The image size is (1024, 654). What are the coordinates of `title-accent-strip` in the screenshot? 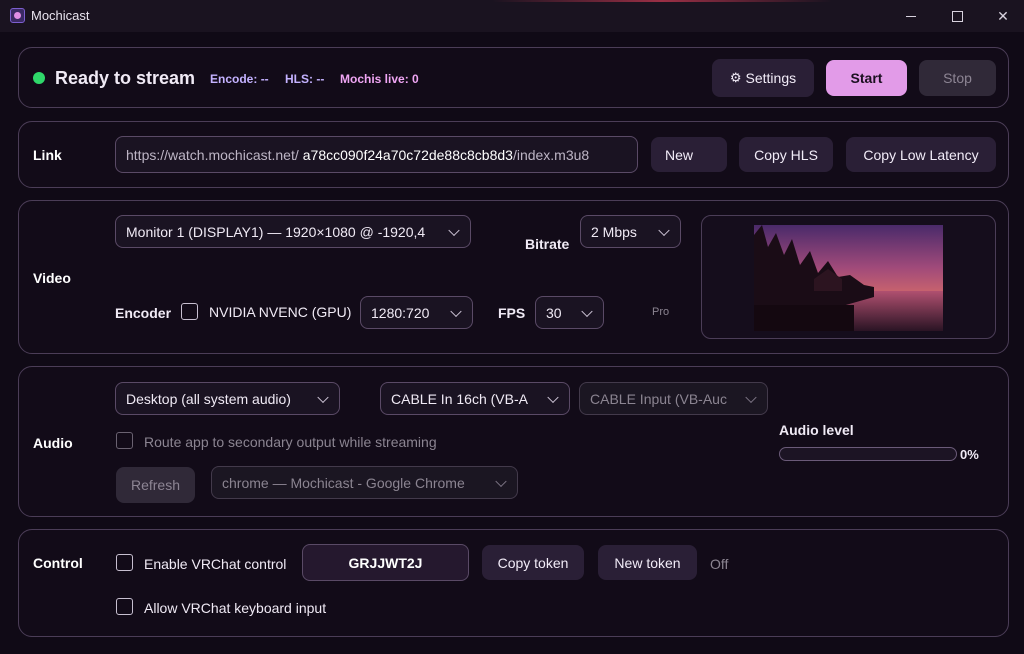 It's located at (662, 1).